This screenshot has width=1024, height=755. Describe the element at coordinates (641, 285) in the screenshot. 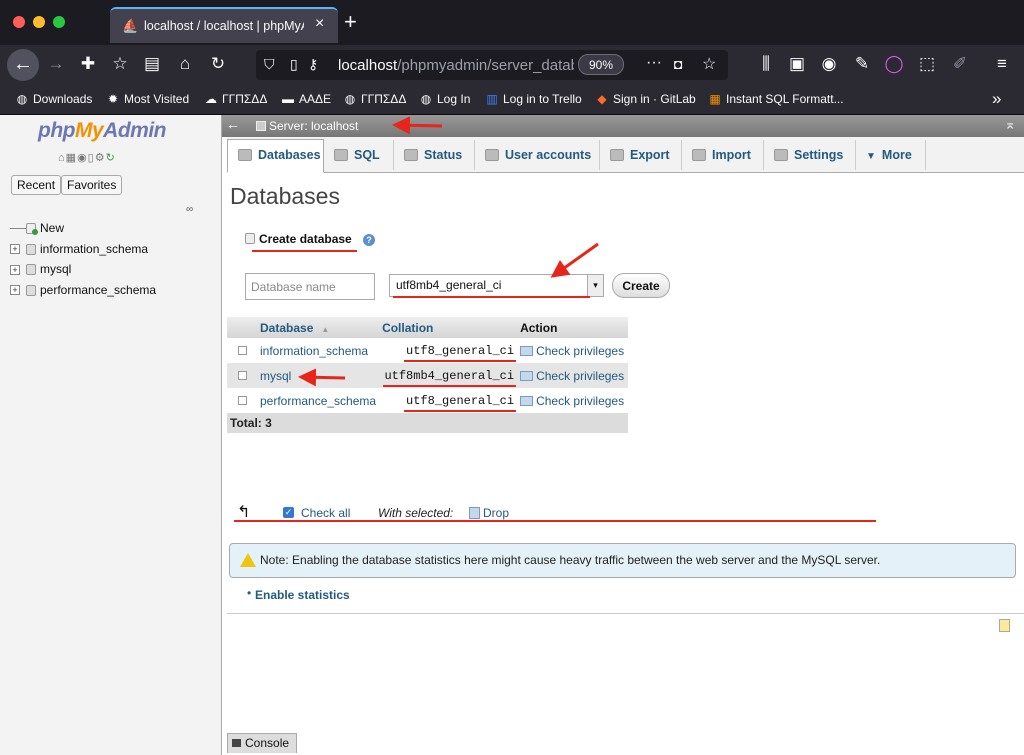

I see `create-database-button: Create` at that location.